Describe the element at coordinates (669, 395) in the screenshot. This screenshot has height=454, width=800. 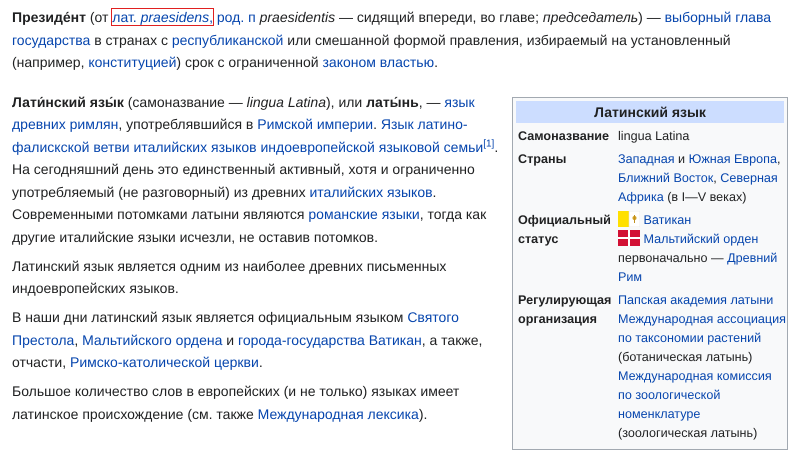
I see `link: по зоологической` at that location.